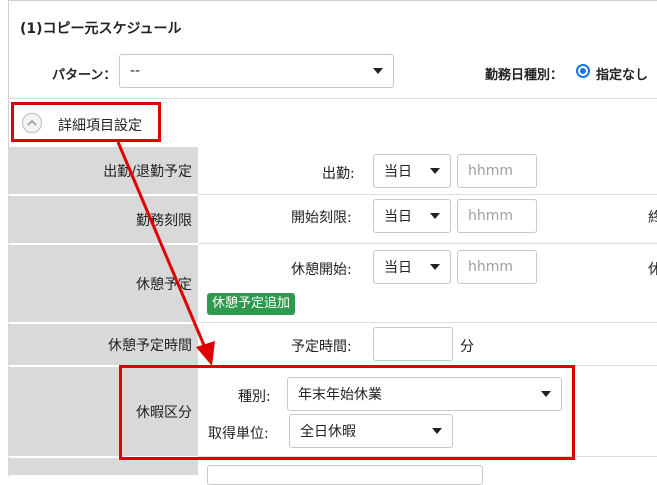 This screenshot has width=657, height=485. What do you see at coordinates (165, 253) in the screenshot?
I see `annotation-arrow` at bounding box center [165, 253].